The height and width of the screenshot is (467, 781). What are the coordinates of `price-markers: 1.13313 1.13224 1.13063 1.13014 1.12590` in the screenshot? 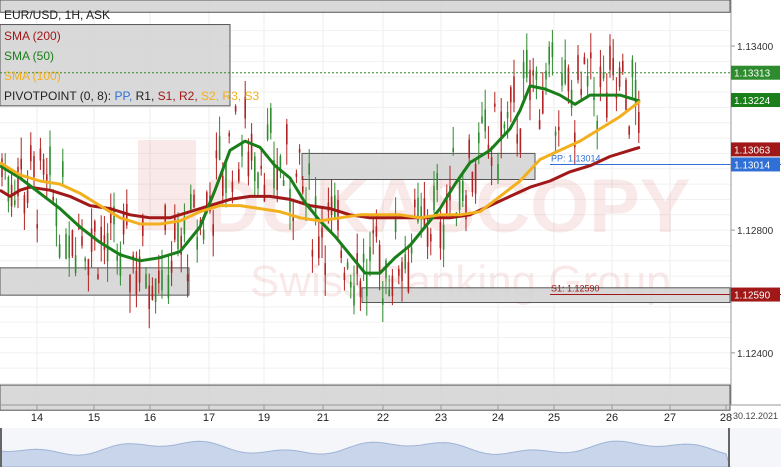 It's located at (755, 183).